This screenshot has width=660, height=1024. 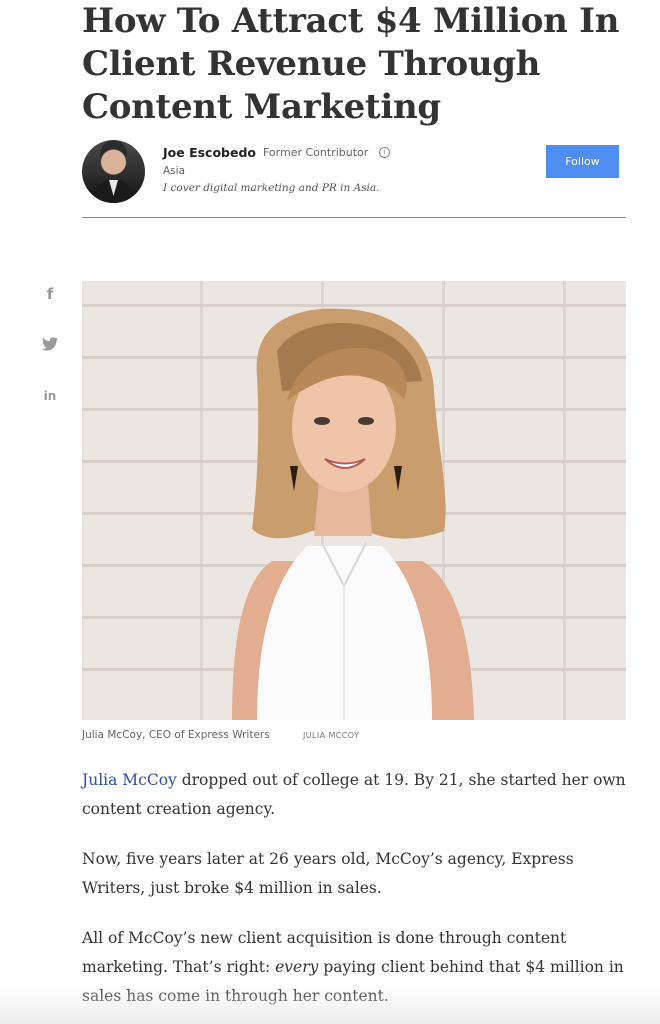 What do you see at coordinates (50, 396) in the screenshot?
I see `linkedin-share-icon: in` at bounding box center [50, 396].